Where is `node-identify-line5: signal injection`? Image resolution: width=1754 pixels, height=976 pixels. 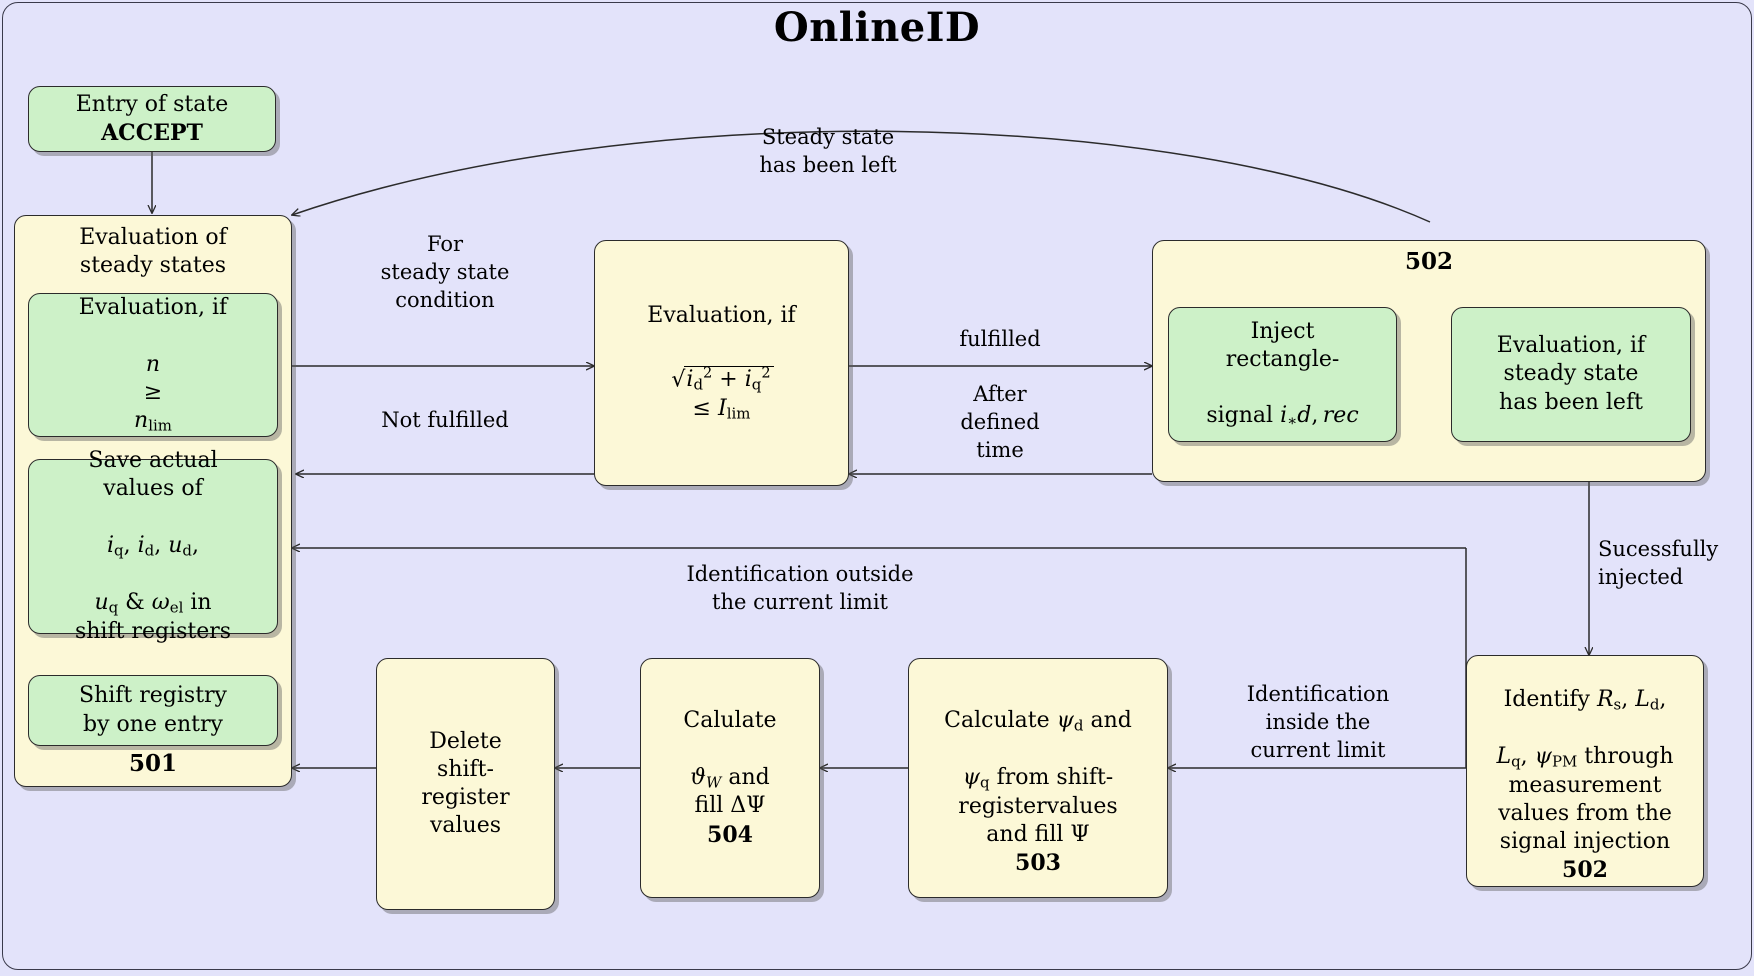 node-identify-line5: signal injection is located at coordinates (1585, 842).